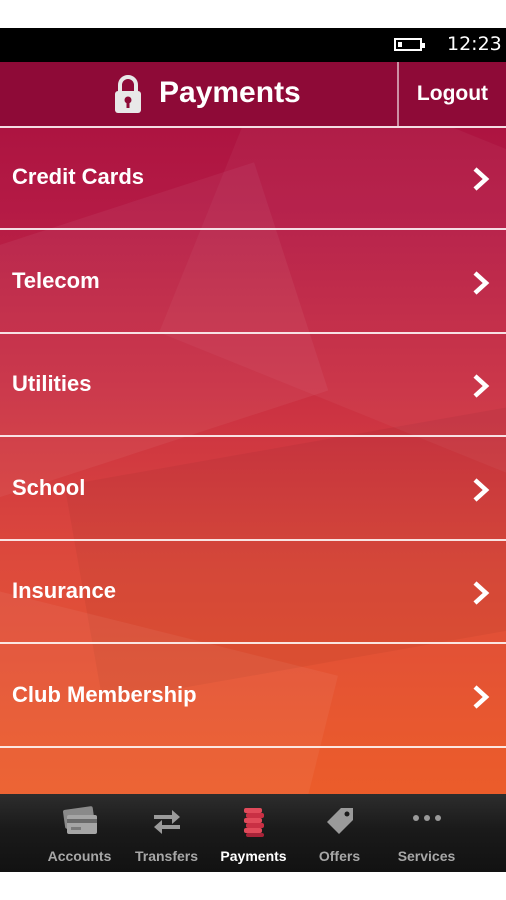  What do you see at coordinates (56, 280) in the screenshot?
I see `menu-item-label: Telecom` at bounding box center [56, 280].